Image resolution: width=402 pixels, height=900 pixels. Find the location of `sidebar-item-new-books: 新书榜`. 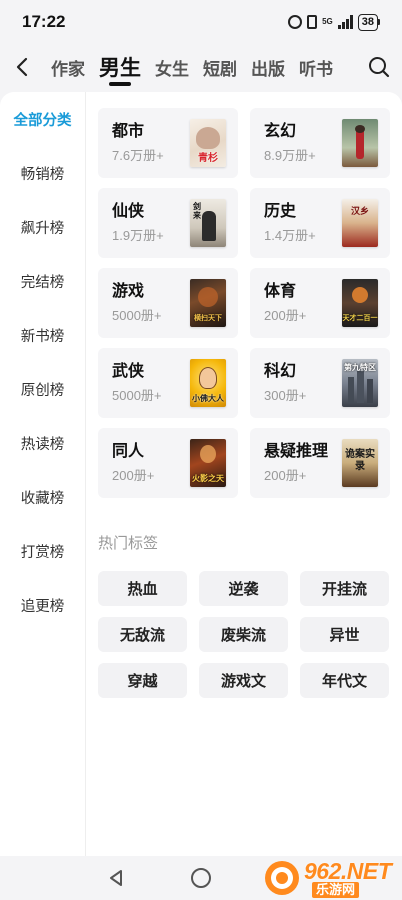

sidebar-item-new-books: 新书榜 is located at coordinates (42, 335).